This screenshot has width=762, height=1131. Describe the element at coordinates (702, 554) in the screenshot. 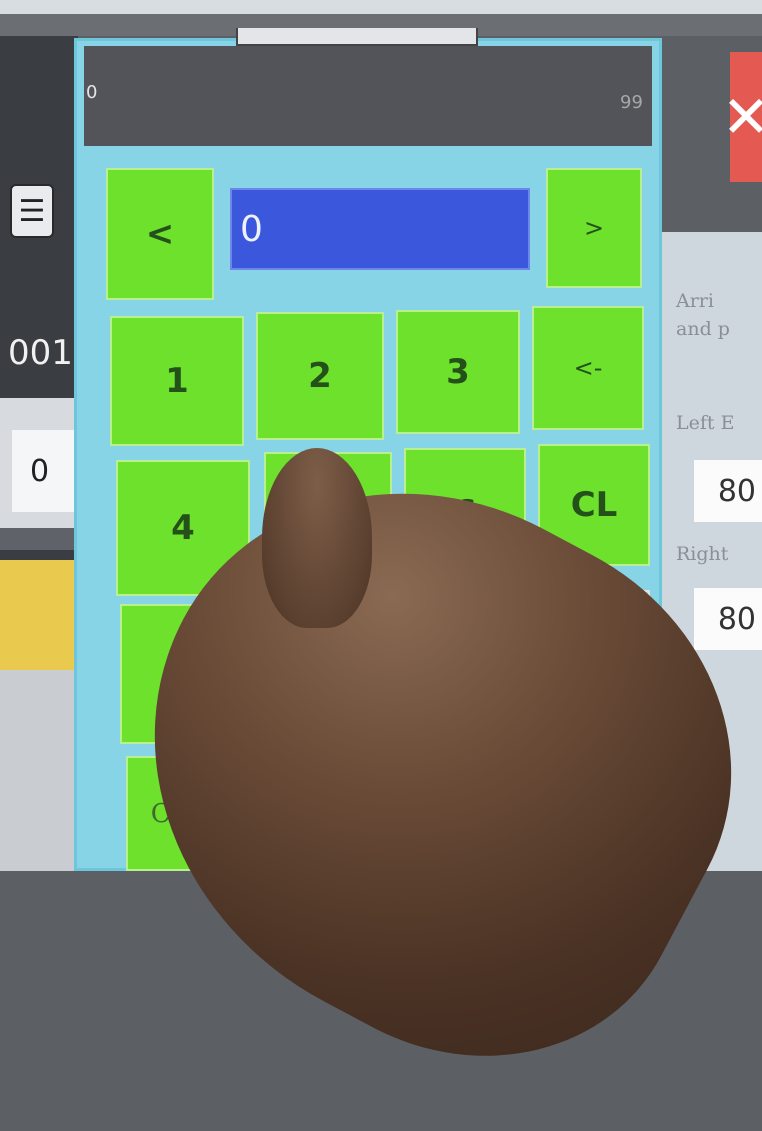

I see `right-setting-label: Right` at that location.